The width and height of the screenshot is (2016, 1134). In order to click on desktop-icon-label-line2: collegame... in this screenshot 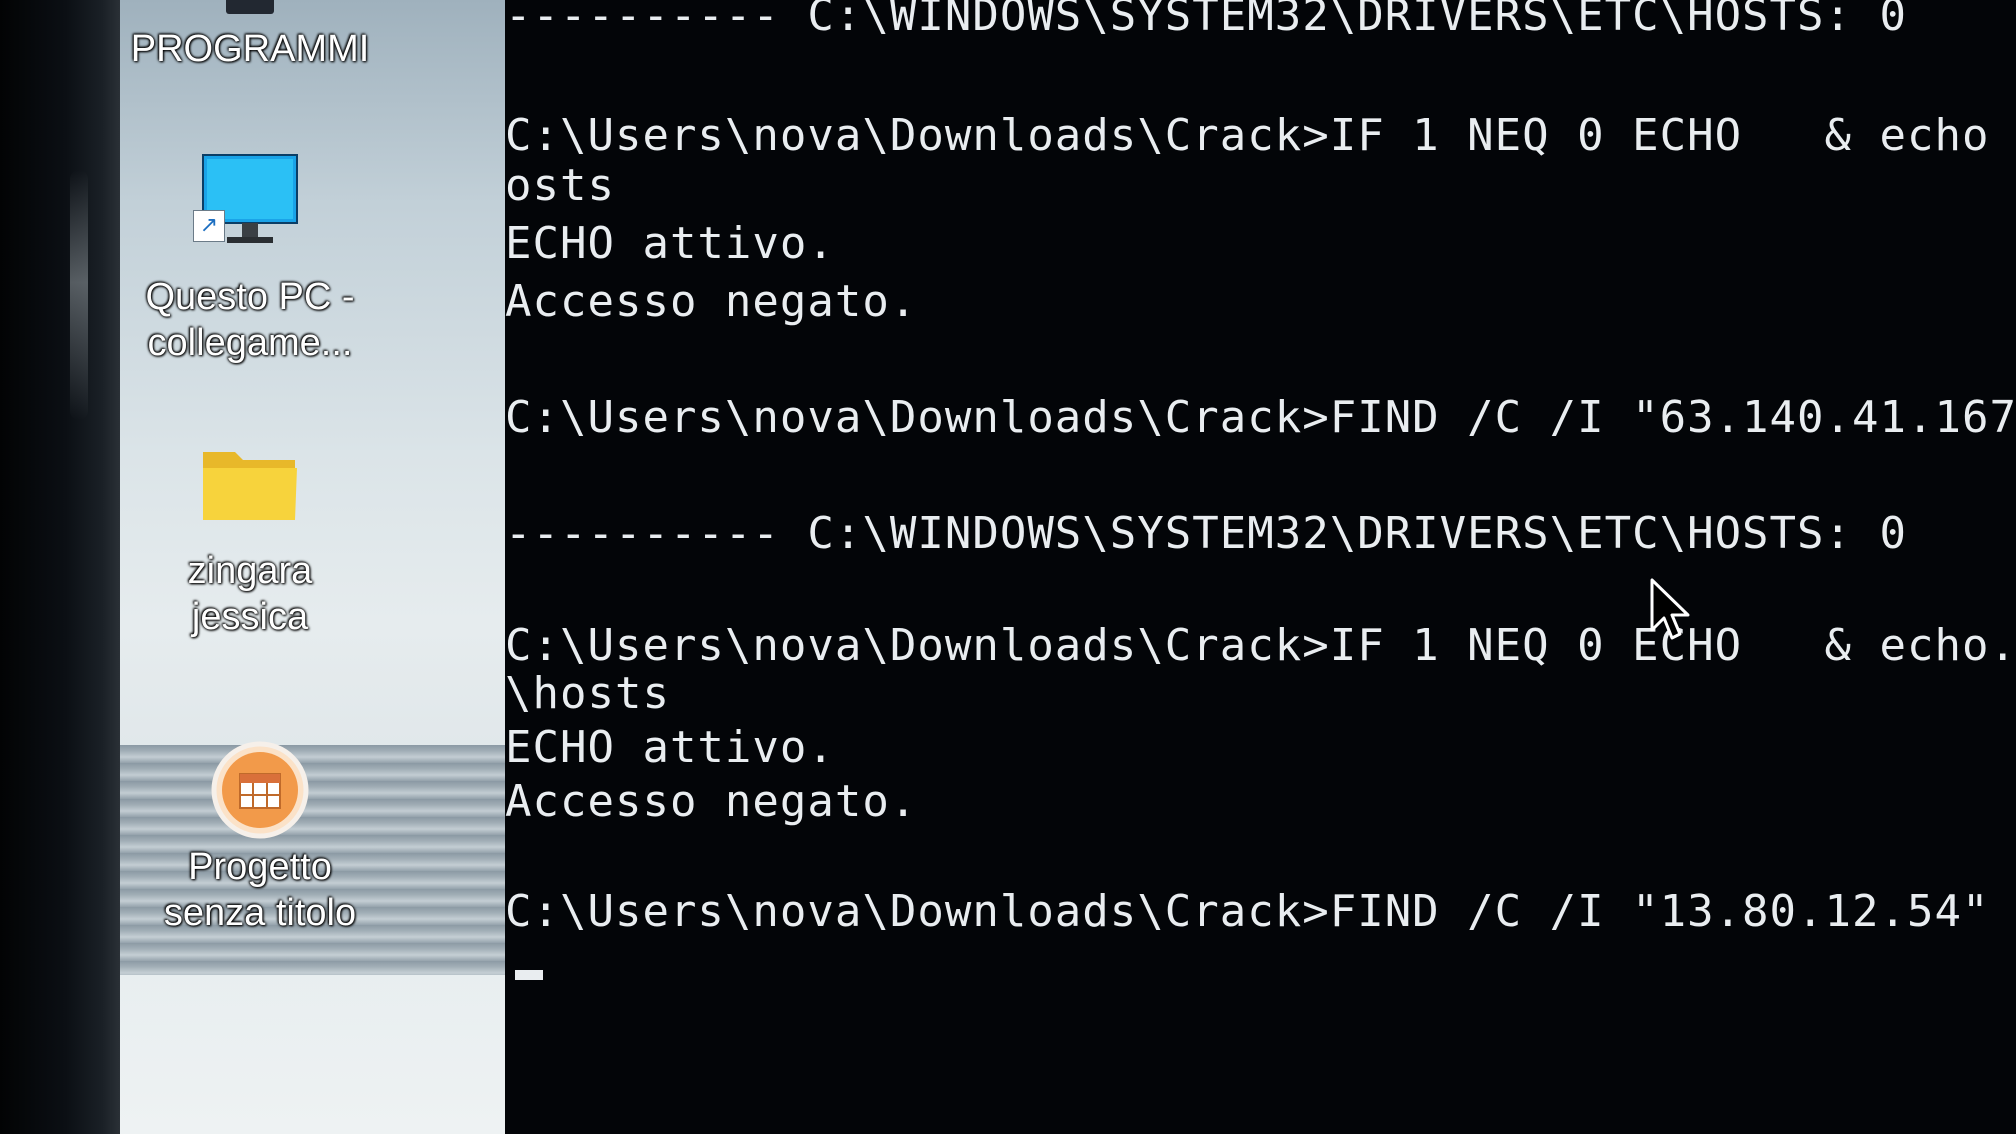, I will do `click(250, 343)`.